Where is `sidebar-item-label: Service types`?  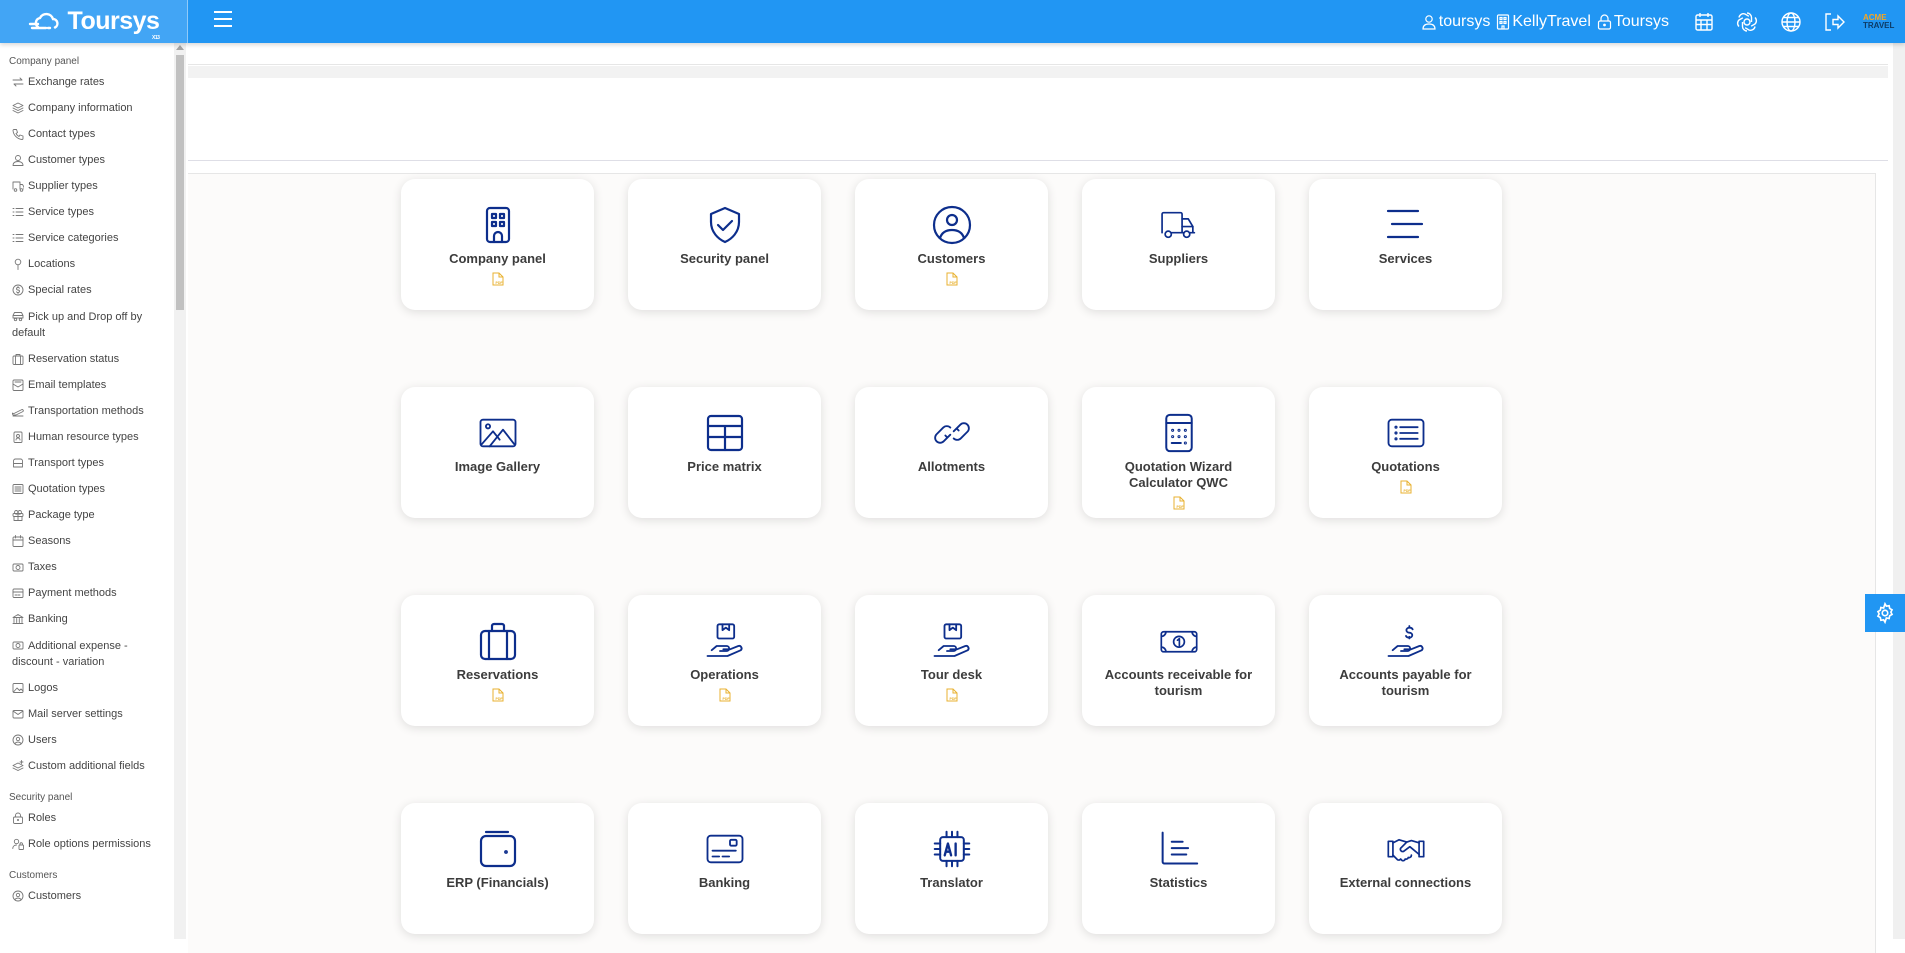
sidebar-item-label: Service types is located at coordinates (61, 212).